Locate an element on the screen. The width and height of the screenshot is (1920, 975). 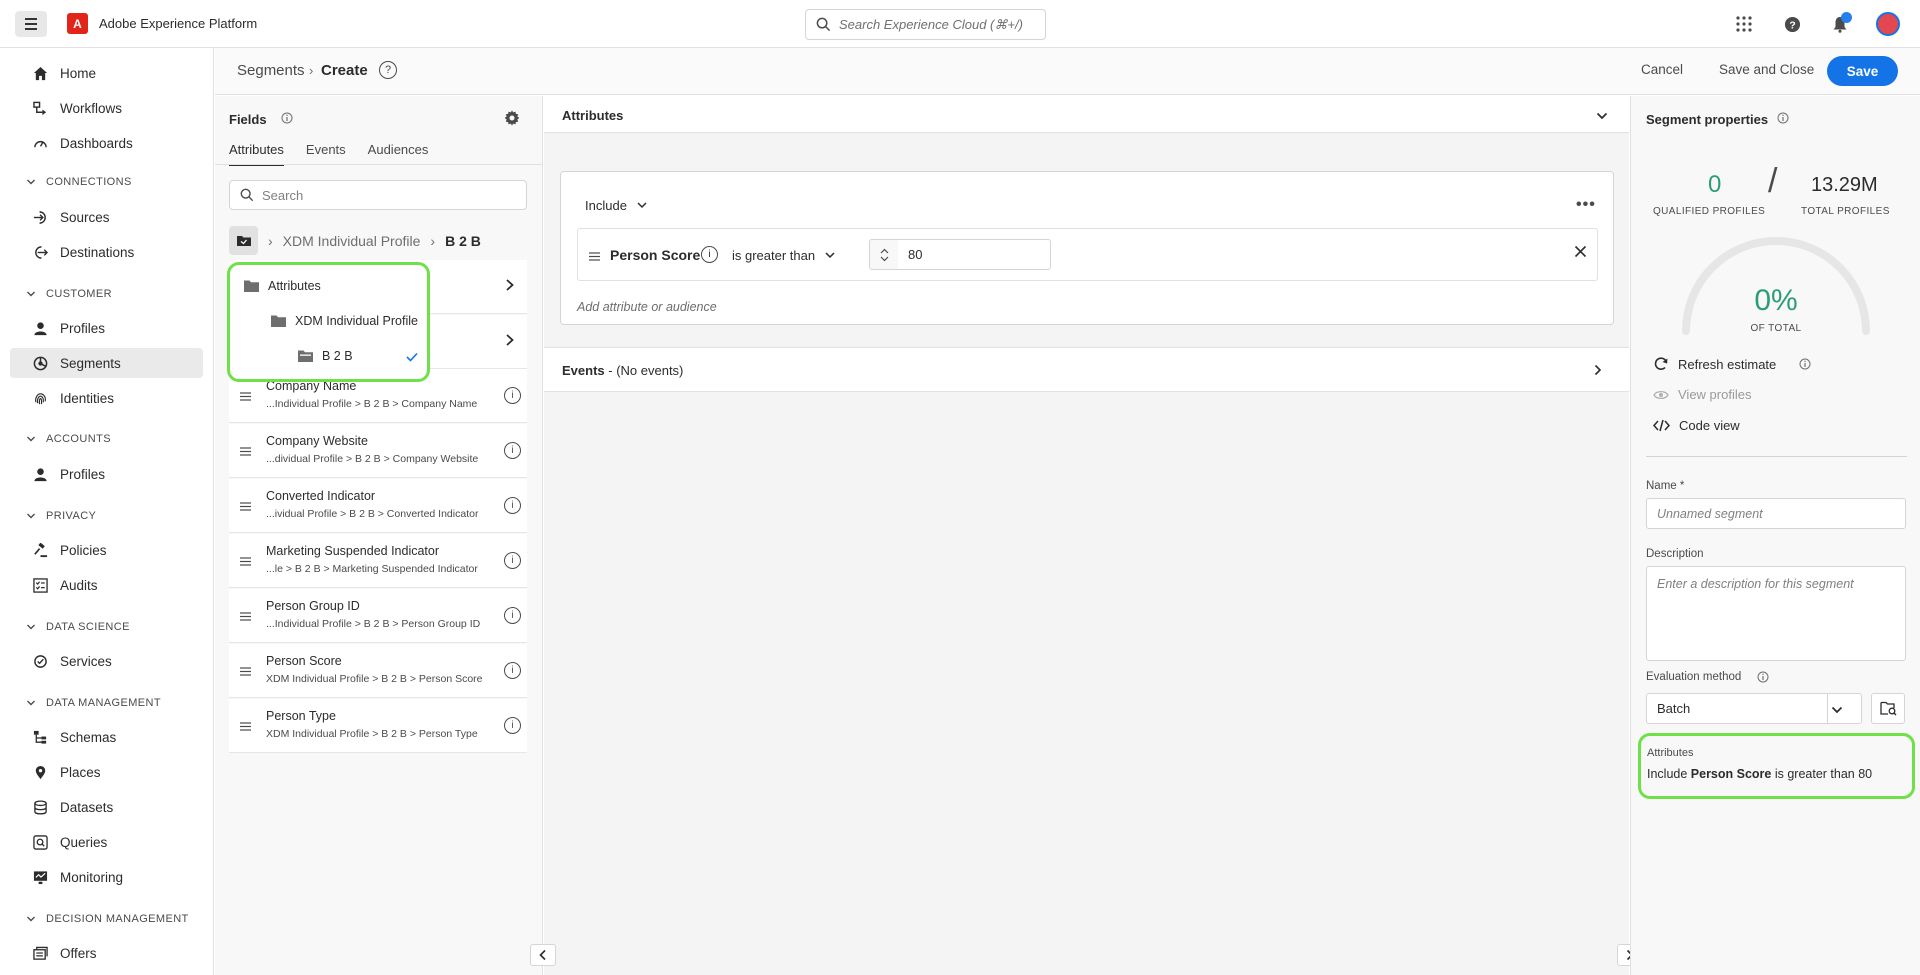
nav-section-customer: CUSTOMER is located at coordinates (69, 294).